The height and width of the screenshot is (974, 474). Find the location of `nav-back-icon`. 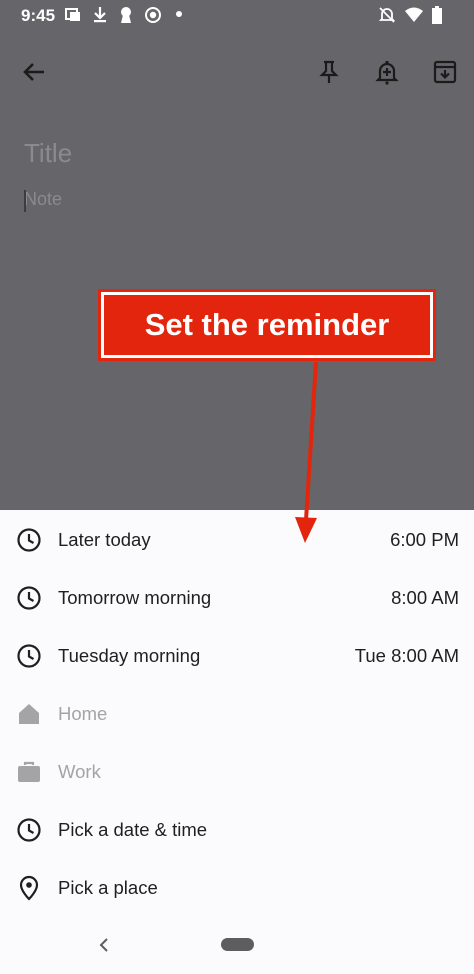

nav-back-icon is located at coordinates (104, 945).